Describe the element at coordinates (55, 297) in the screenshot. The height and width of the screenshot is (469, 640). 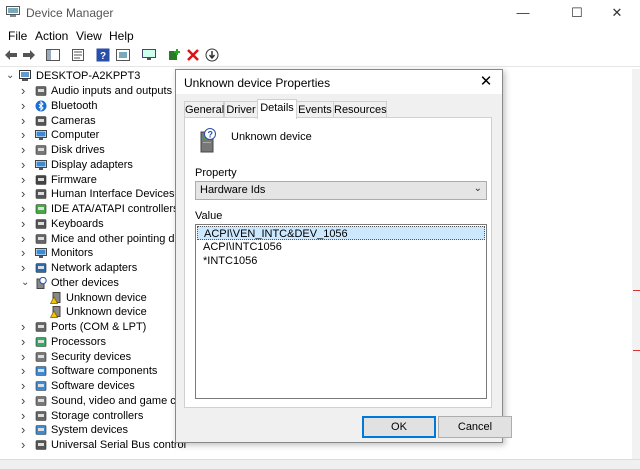
I see `warning-device-icon` at that location.